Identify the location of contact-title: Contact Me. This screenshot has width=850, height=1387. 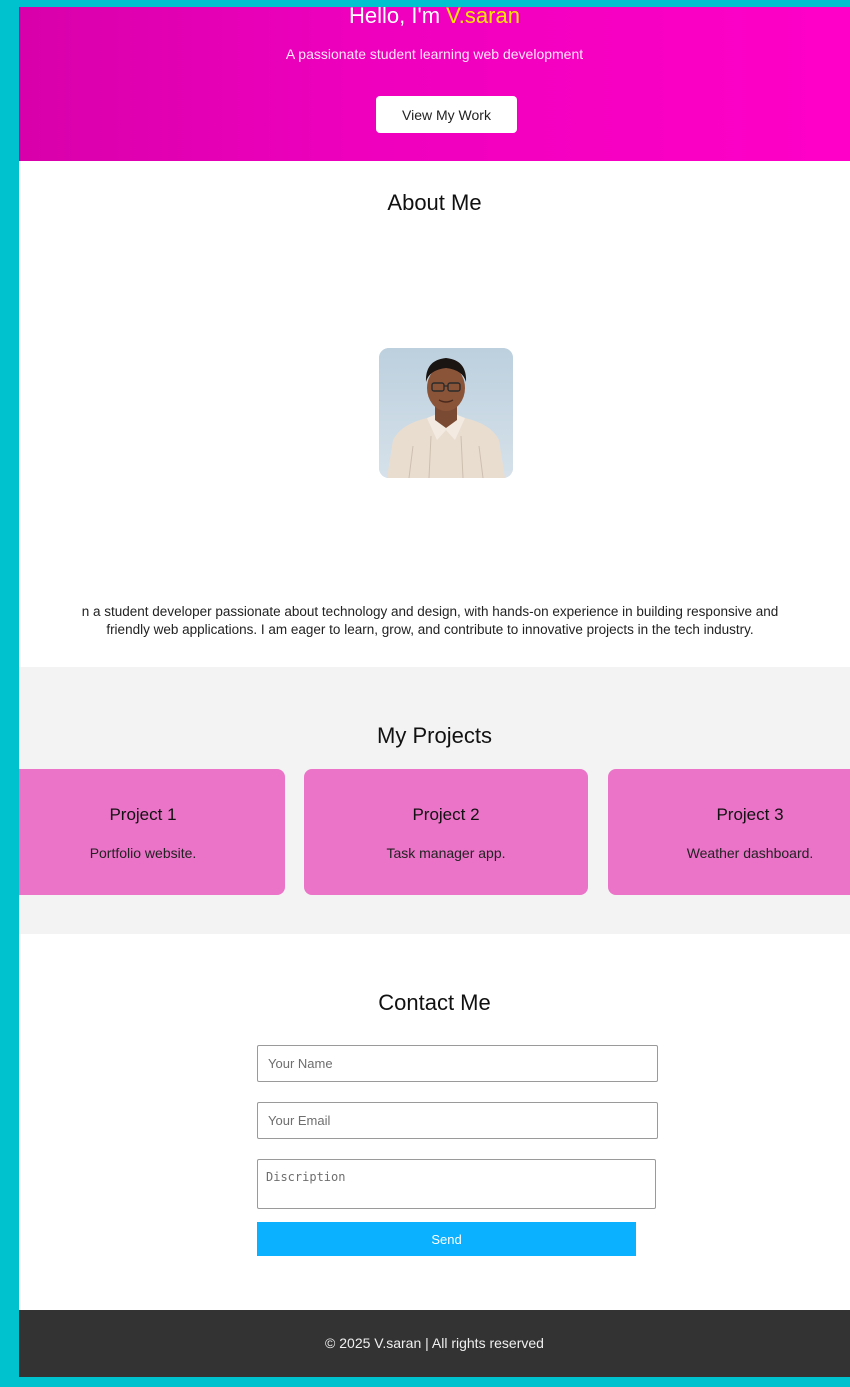
(434, 1002).